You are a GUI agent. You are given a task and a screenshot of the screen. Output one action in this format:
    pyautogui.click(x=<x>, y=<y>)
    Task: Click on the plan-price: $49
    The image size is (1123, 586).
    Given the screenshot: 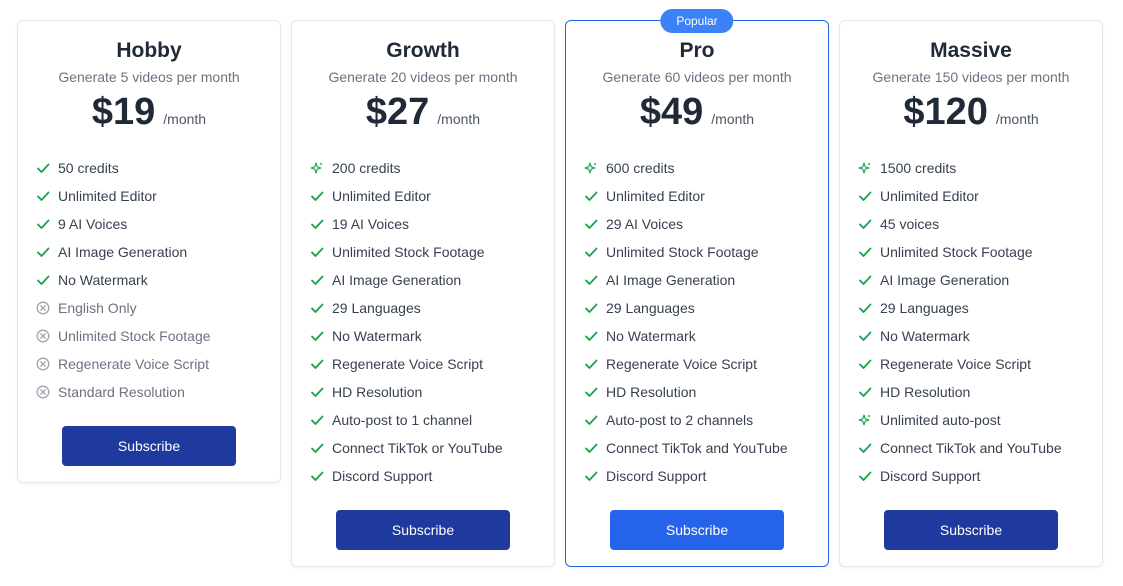 What is the action you would take?
    pyautogui.click(x=671, y=112)
    